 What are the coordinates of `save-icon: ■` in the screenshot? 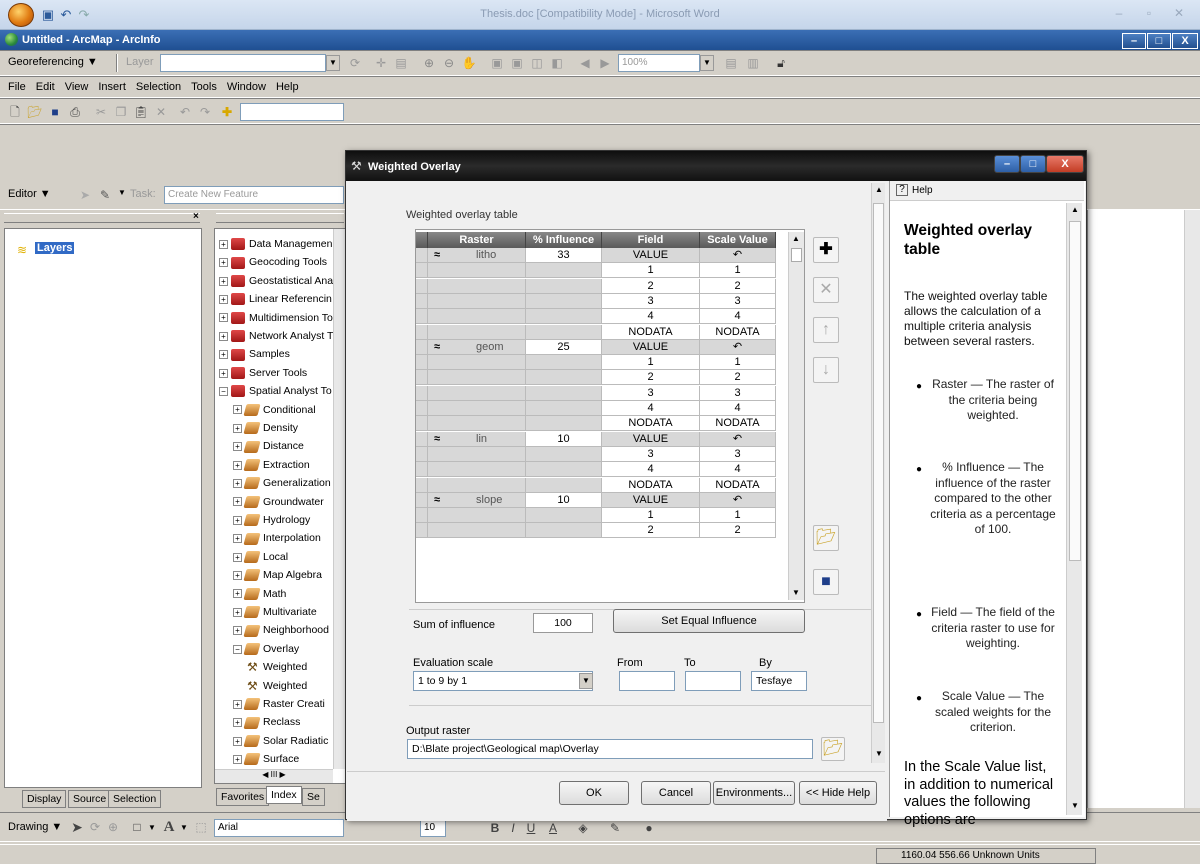 It's located at (55, 112).